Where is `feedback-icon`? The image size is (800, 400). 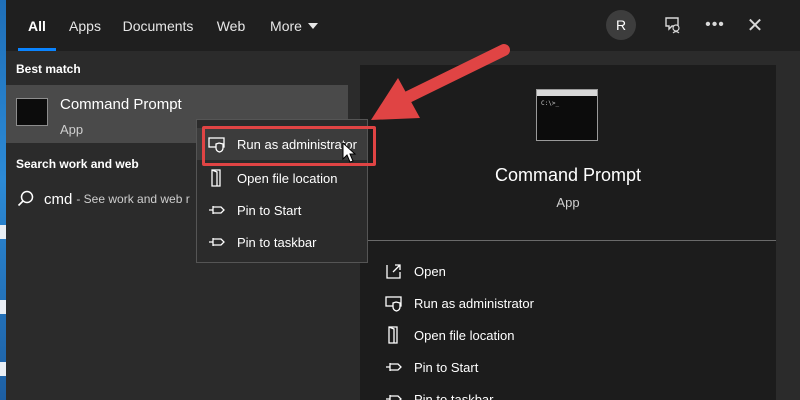
feedback-icon is located at coordinates (673, 25).